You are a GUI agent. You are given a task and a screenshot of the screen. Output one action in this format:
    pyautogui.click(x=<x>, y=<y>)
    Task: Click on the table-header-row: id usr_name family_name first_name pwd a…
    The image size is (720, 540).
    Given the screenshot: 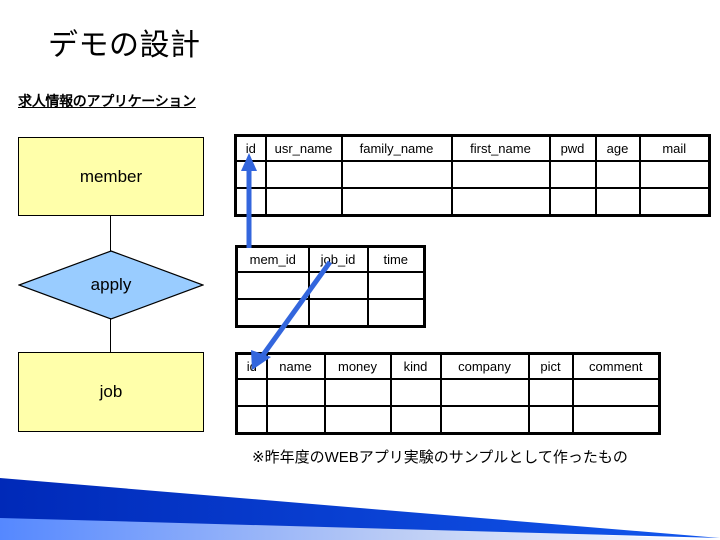 What is the action you would take?
    pyautogui.click(x=472, y=148)
    